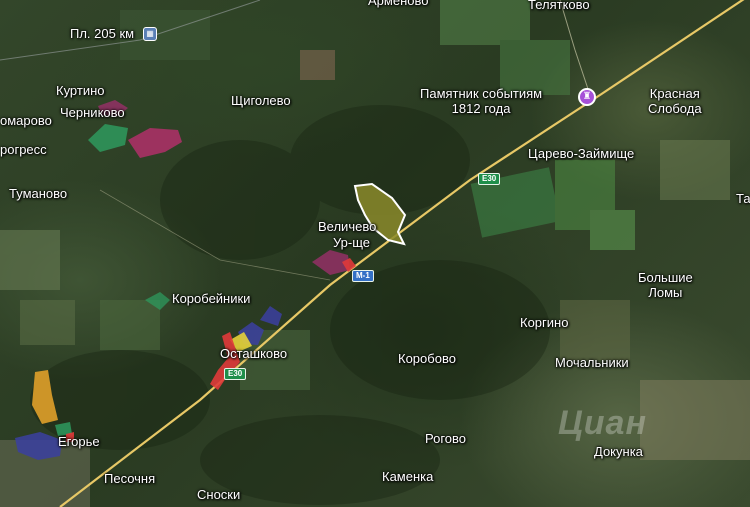 The height and width of the screenshot is (507, 750). I want to click on place-label-velichevo: Величево, so click(347, 226).